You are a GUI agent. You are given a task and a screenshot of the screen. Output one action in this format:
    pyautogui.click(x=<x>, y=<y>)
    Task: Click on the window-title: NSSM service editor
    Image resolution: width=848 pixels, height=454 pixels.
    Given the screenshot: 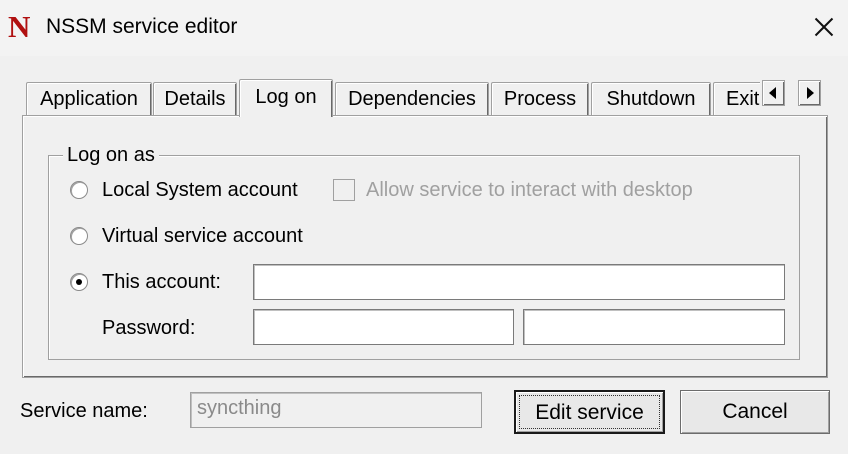 What is the action you would take?
    pyautogui.click(x=142, y=26)
    